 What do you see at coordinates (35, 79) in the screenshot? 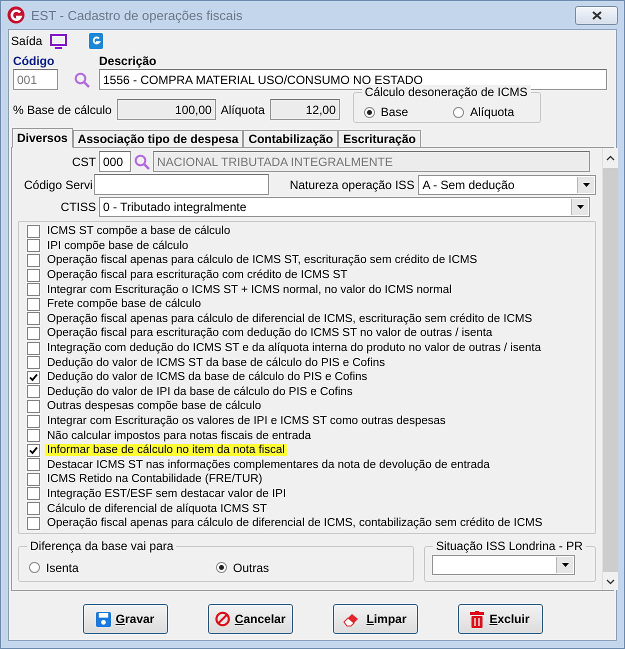
I see `code-field: 001` at bounding box center [35, 79].